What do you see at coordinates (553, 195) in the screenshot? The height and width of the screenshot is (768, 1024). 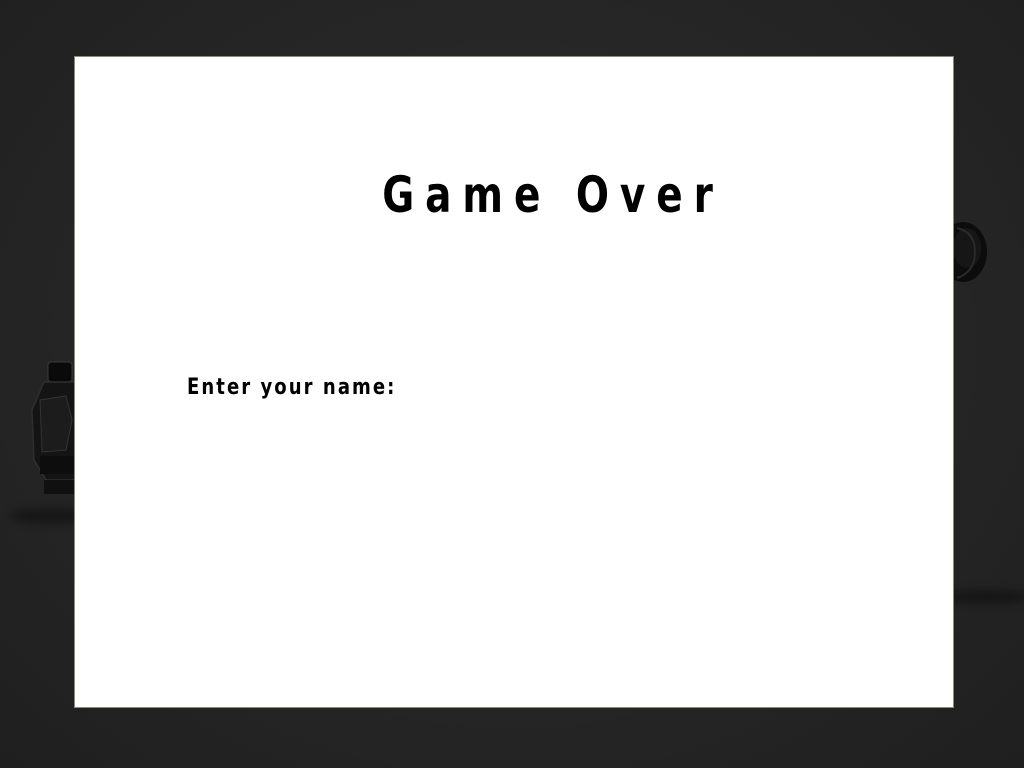 I see `game-over-title: Game Over` at bounding box center [553, 195].